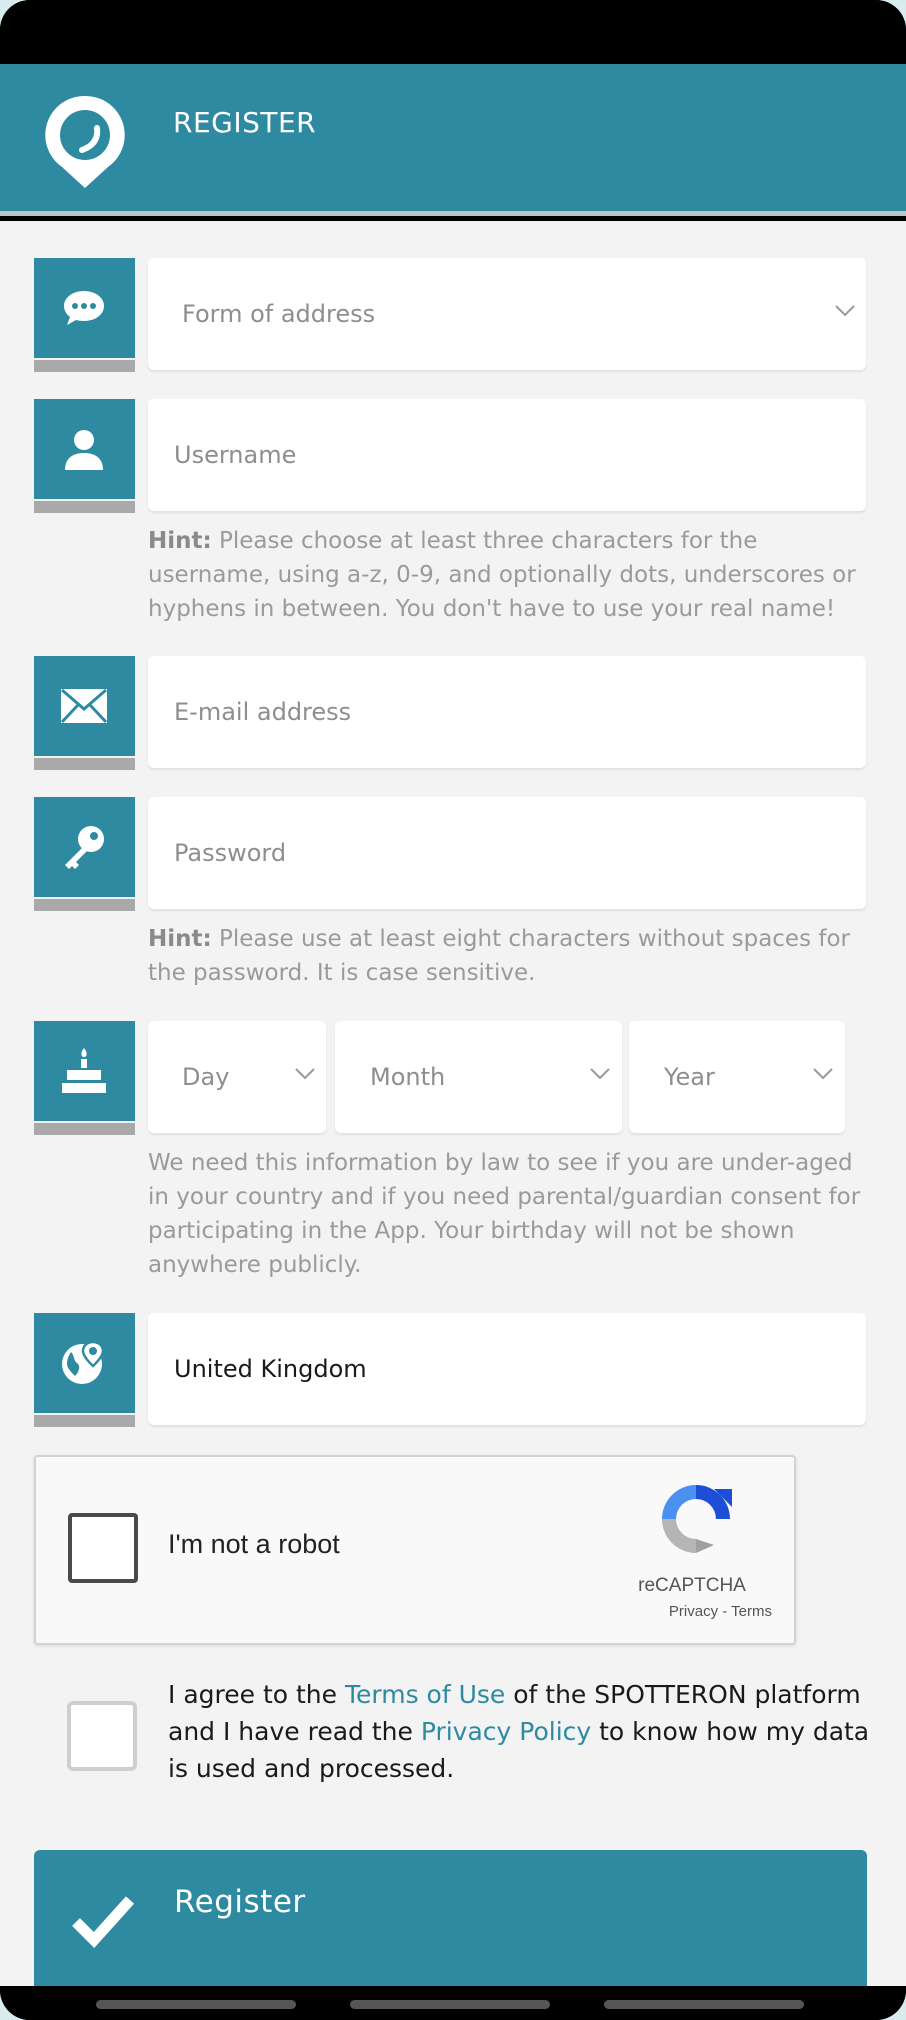  I want to click on key-icon, so click(84, 847).